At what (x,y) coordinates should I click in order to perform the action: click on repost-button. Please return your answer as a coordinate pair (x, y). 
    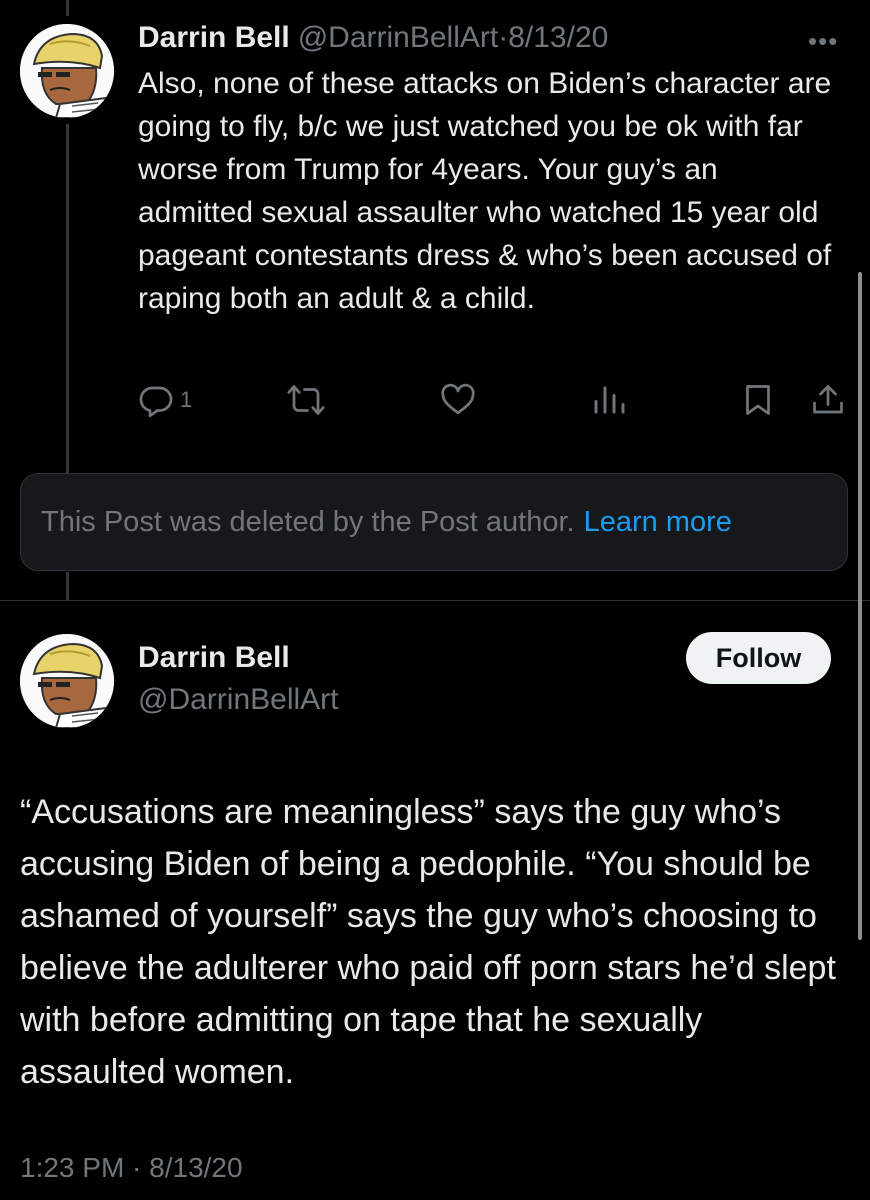
    Looking at the image, I should click on (306, 400).